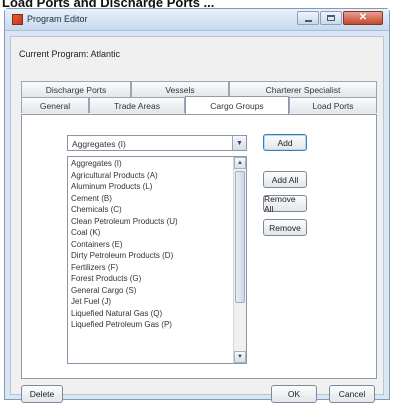 This screenshot has width=393, height=403. What do you see at coordinates (240, 163) in the screenshot?
I see `scroll-up-icon: ▲` at bounding box center [240, 163].